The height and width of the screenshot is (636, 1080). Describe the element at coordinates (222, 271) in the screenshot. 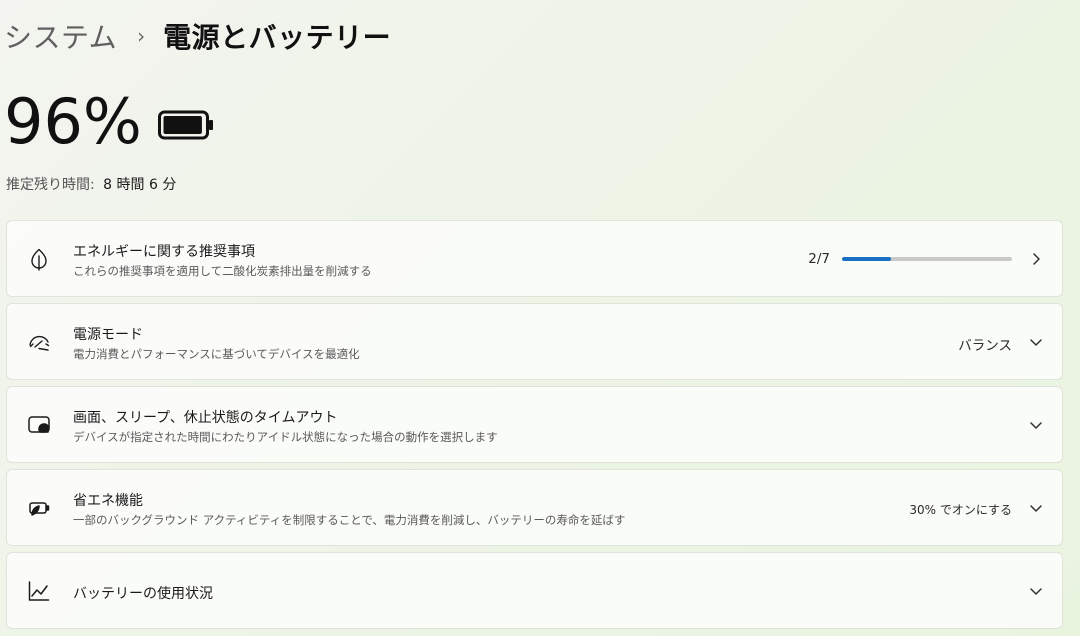

I see `card-subtitle: これらの推奨事項を適用して二酸化炭素排出量を削減する` at that location.